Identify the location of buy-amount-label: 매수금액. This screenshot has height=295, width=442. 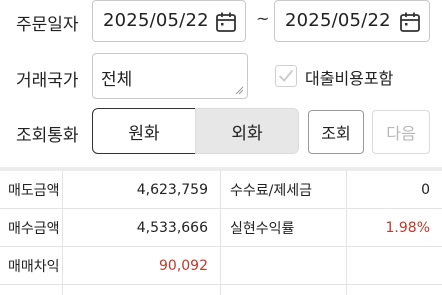
(34, 229).